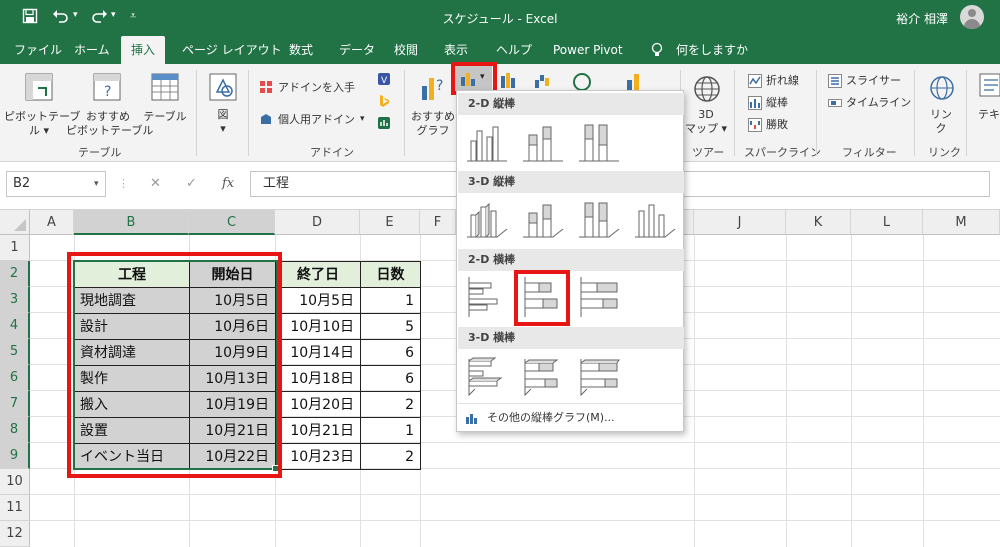  I want to click on column-header-b: B, so click(131, 222).